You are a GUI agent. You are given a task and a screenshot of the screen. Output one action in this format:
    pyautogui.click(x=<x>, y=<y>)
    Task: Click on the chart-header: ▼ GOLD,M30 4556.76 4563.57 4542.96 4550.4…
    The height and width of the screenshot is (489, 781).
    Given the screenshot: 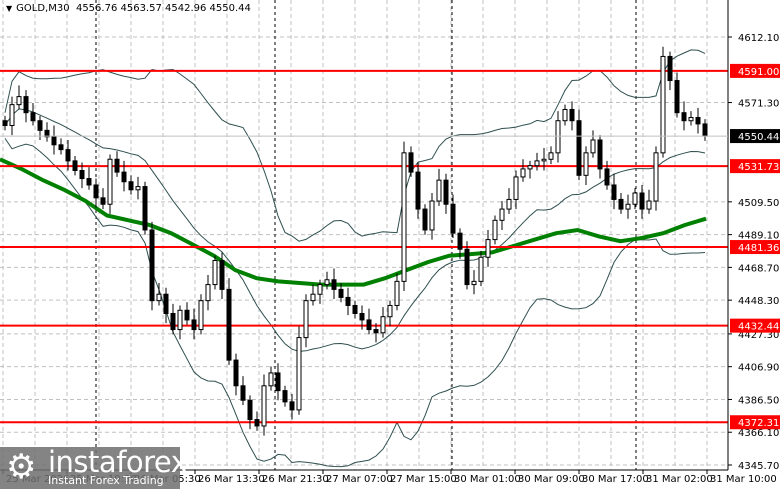 What is the action you would take?
    pyautogui.click(x=128, y=8)
    